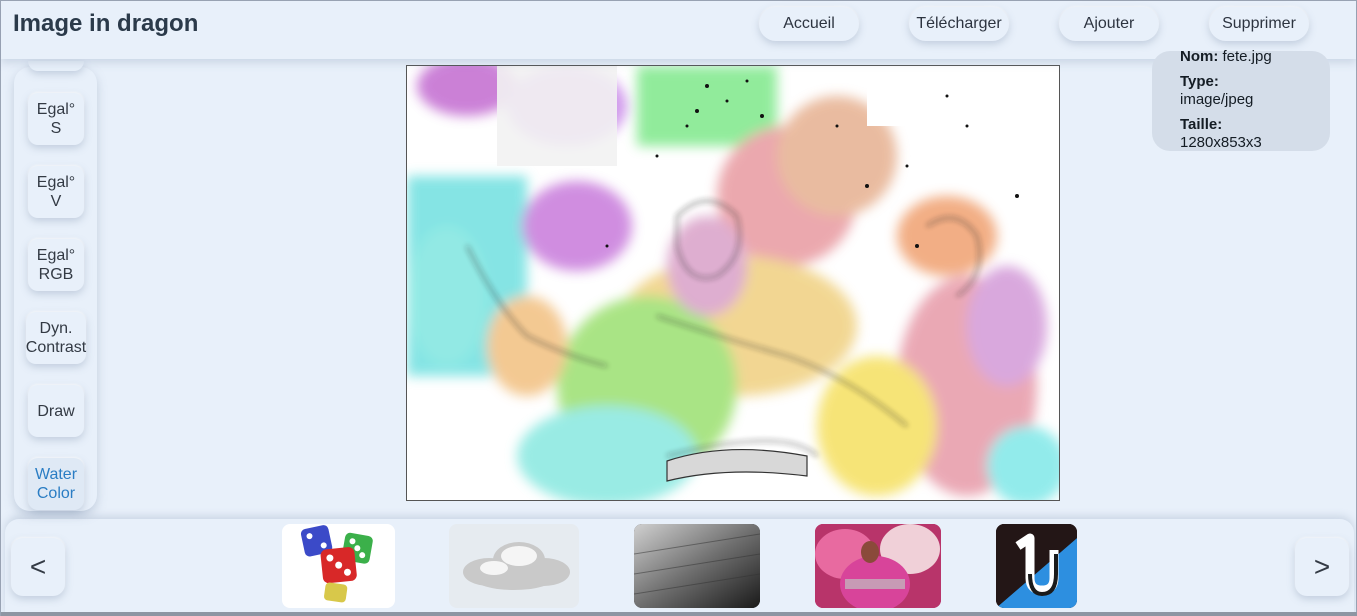 Image resolution: width=1357 pixels, height=616 pixels. I want to click on add-button: Ajouter, so click(1109, 24).